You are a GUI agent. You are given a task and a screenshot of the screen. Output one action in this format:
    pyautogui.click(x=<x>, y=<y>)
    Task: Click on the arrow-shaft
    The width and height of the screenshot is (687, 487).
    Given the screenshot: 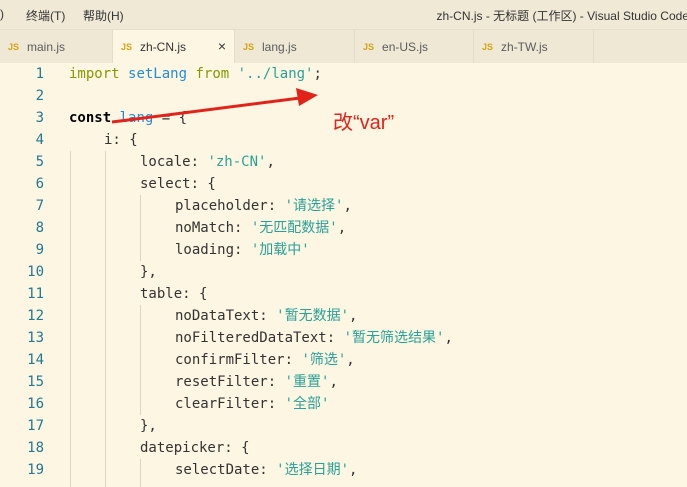 What is the action you would take?
    pyautogui.click(x=206, y=110)
    